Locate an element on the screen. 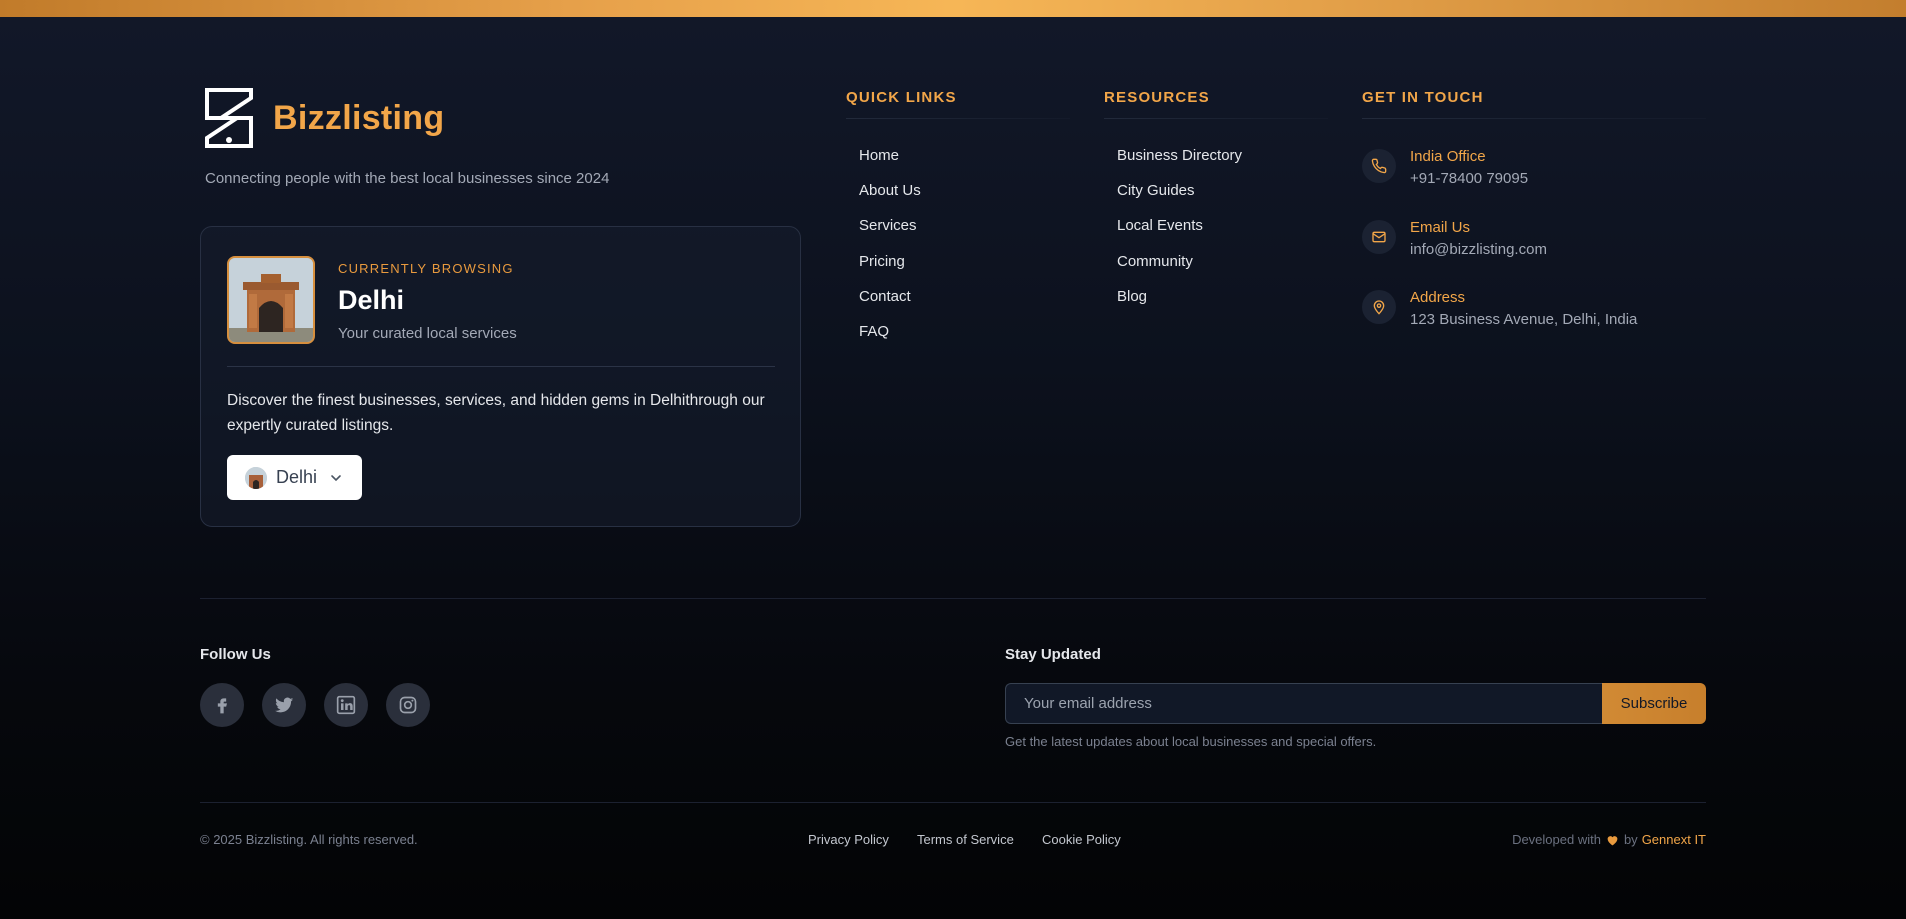 This screenshot has height=919, width=1906. city-subtitle: Your curated local services is located at coordinates (427, 333).